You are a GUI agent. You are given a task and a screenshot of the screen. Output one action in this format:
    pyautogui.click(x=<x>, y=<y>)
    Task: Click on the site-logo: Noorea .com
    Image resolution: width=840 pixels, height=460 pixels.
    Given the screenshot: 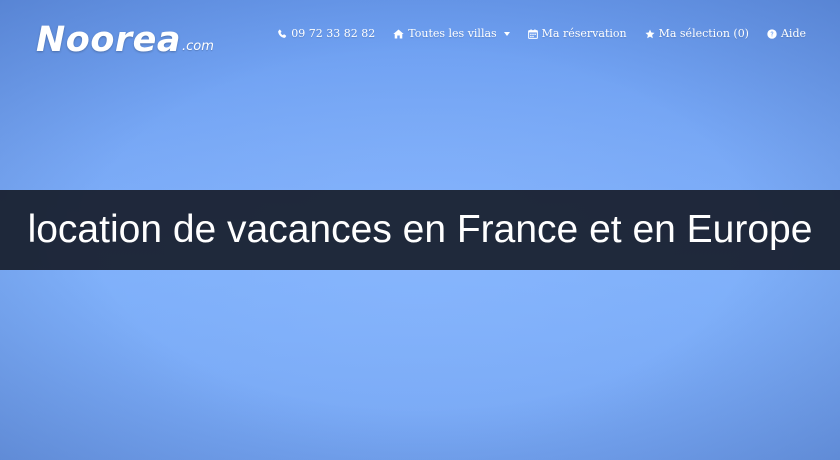 What is the action you would take?
    pyautogui.click(x=125, y=38)
    